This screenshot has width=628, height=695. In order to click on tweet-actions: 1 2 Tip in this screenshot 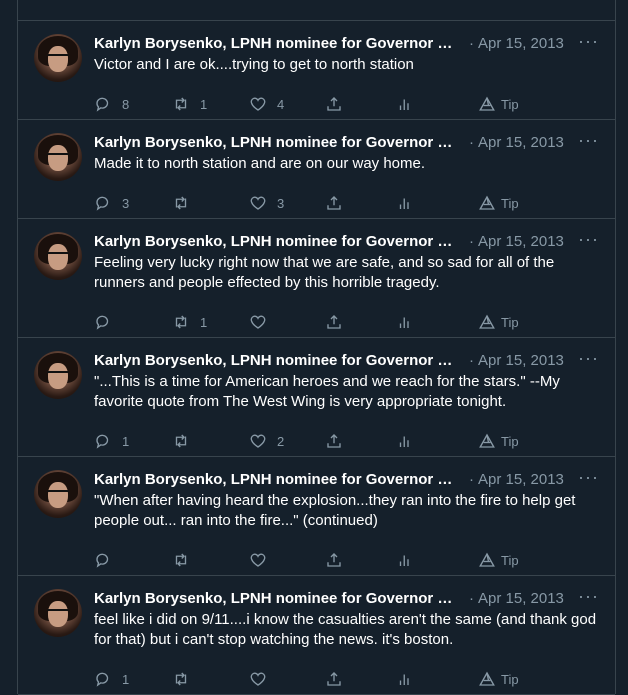, I will do `click(346, 441)`.